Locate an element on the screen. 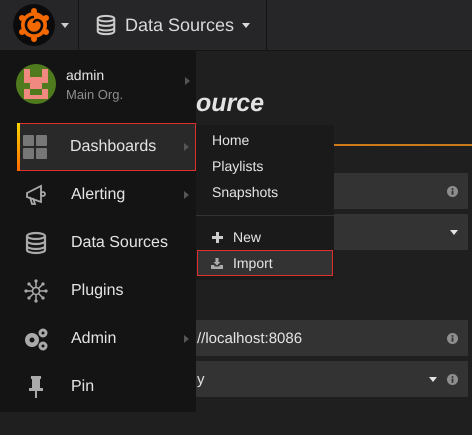 The width and height of the screenshot is (472, 435). submenu-item: Playlists is located at coordinates (265, 166).